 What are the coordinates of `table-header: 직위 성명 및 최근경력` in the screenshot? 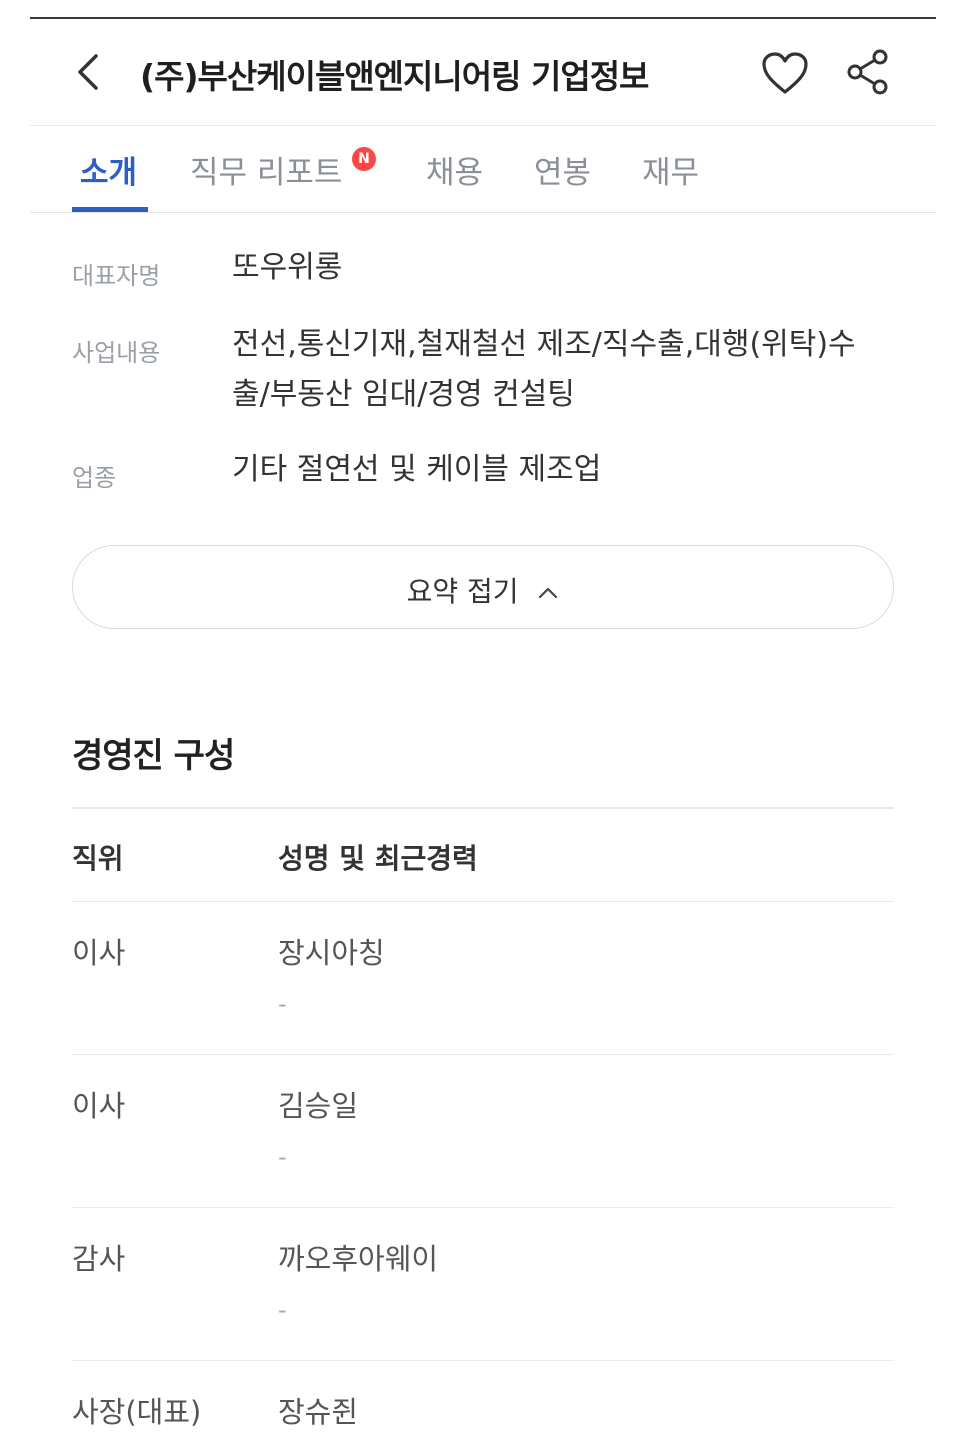 It's located at (483, 854).